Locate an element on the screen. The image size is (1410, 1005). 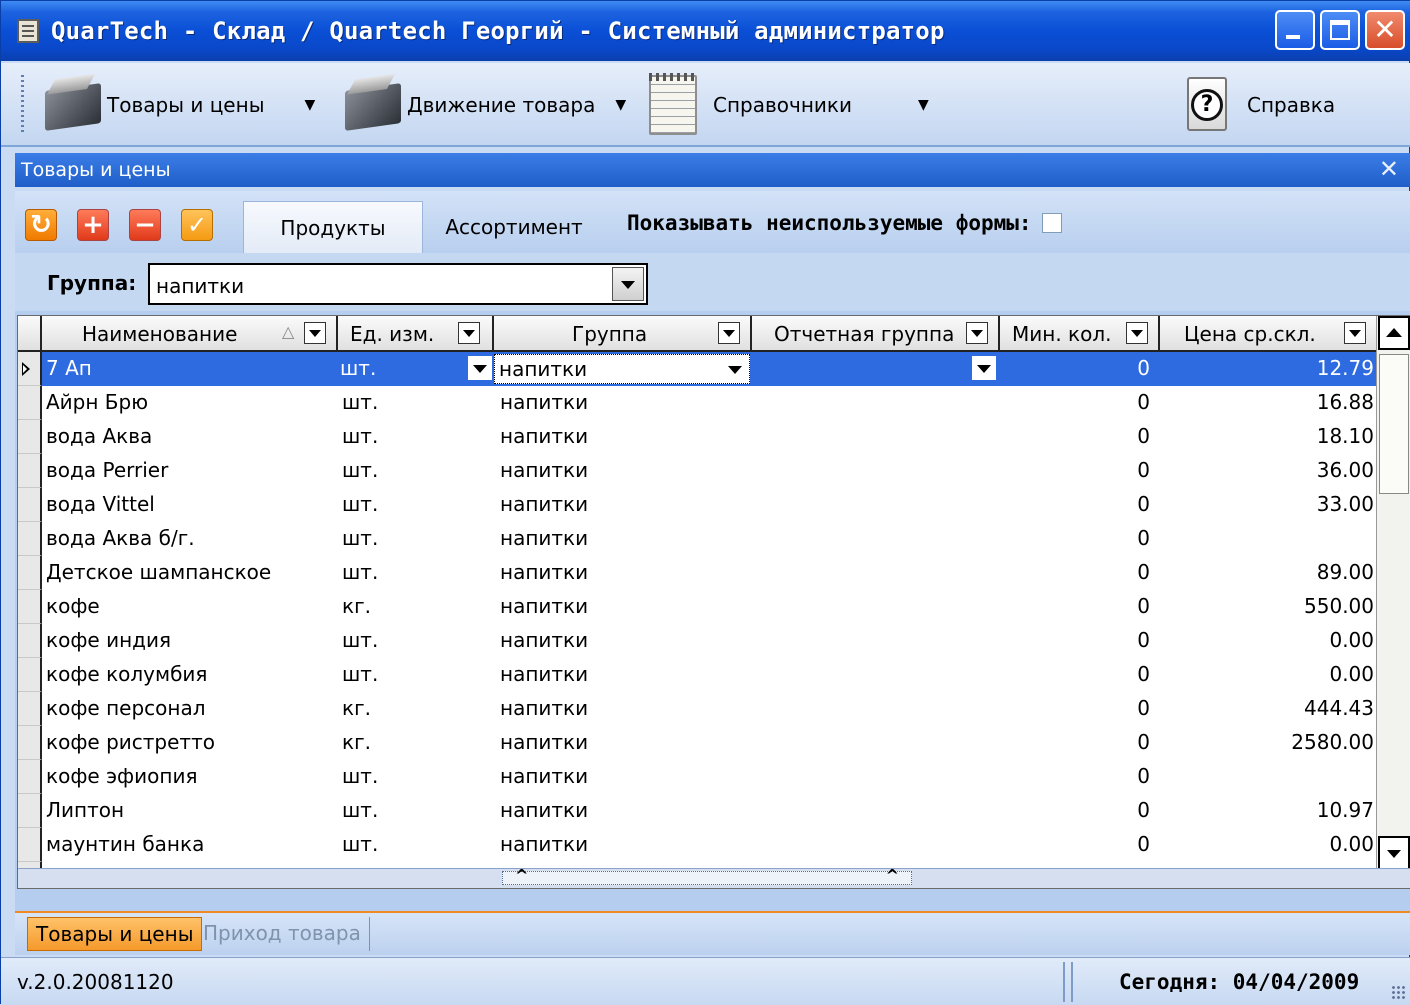
splitter-handle: ^ ^ is located at coordinates (707, 875).